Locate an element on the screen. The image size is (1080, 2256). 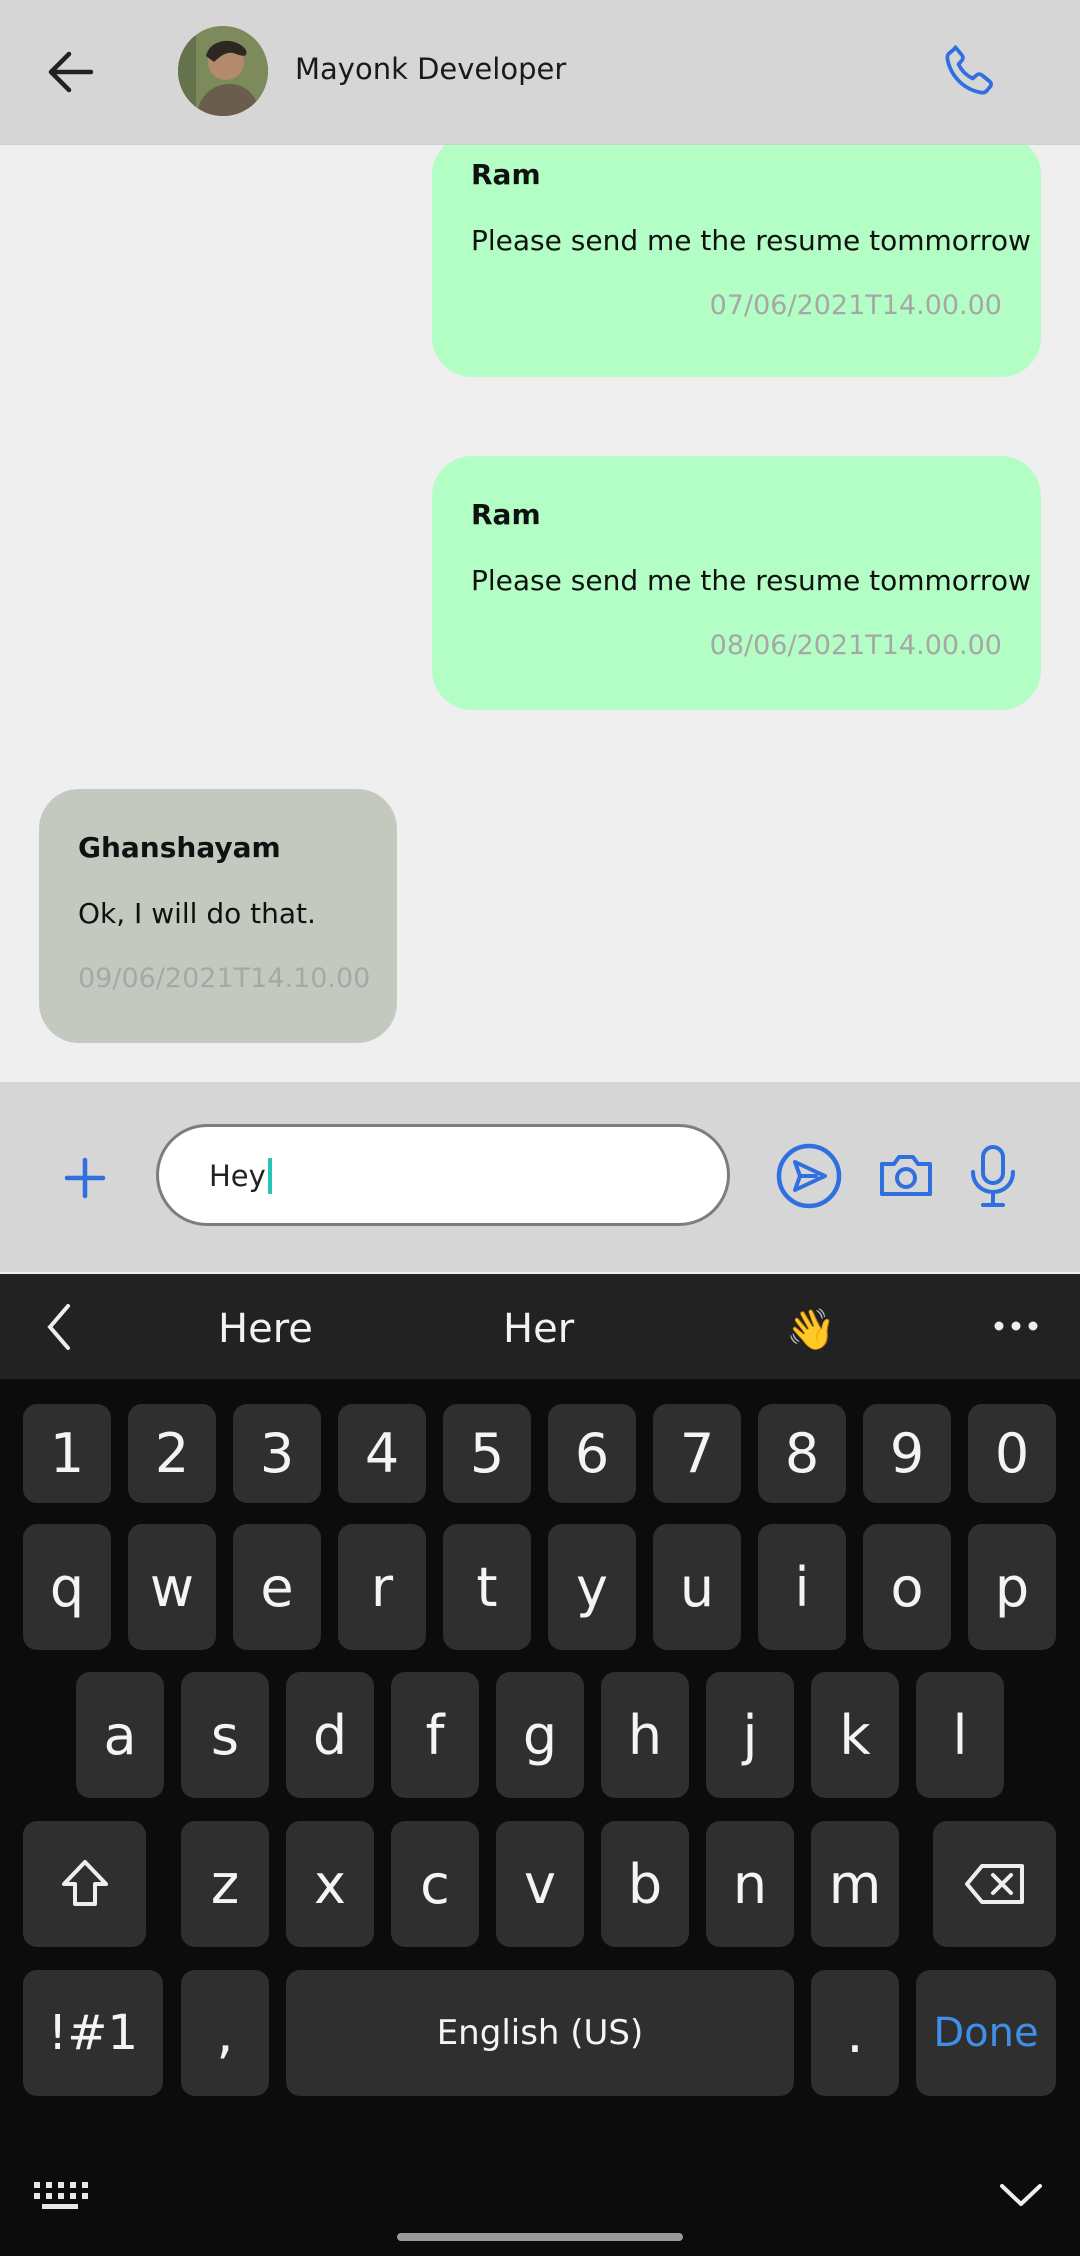
phone-icon is located at coordinates (969, 70).